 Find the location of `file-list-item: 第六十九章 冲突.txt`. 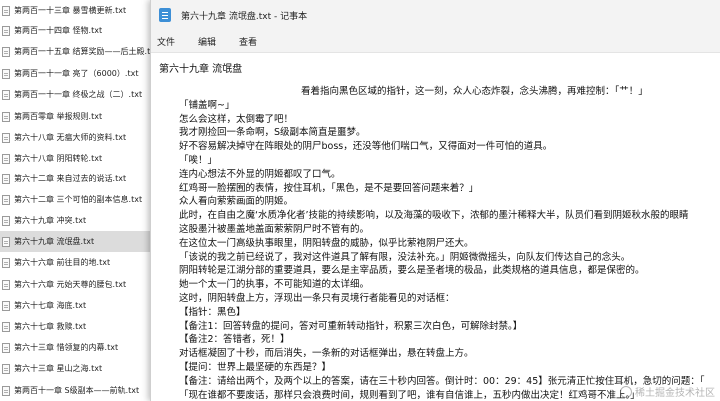

file-list-item: 第六十九章 冲突.txt is located at coordinates (75, 220).